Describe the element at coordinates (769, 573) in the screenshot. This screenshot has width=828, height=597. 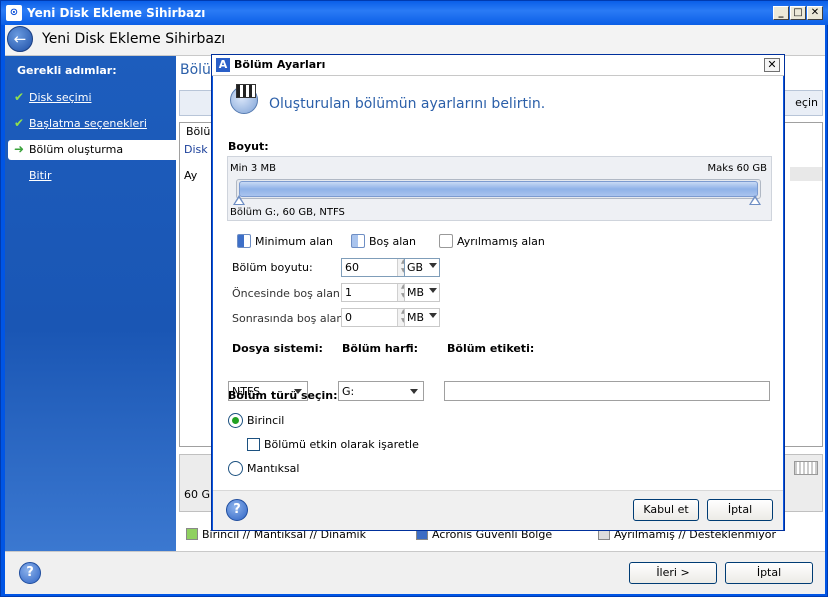
I see `cancel-button: İptal` at that location.